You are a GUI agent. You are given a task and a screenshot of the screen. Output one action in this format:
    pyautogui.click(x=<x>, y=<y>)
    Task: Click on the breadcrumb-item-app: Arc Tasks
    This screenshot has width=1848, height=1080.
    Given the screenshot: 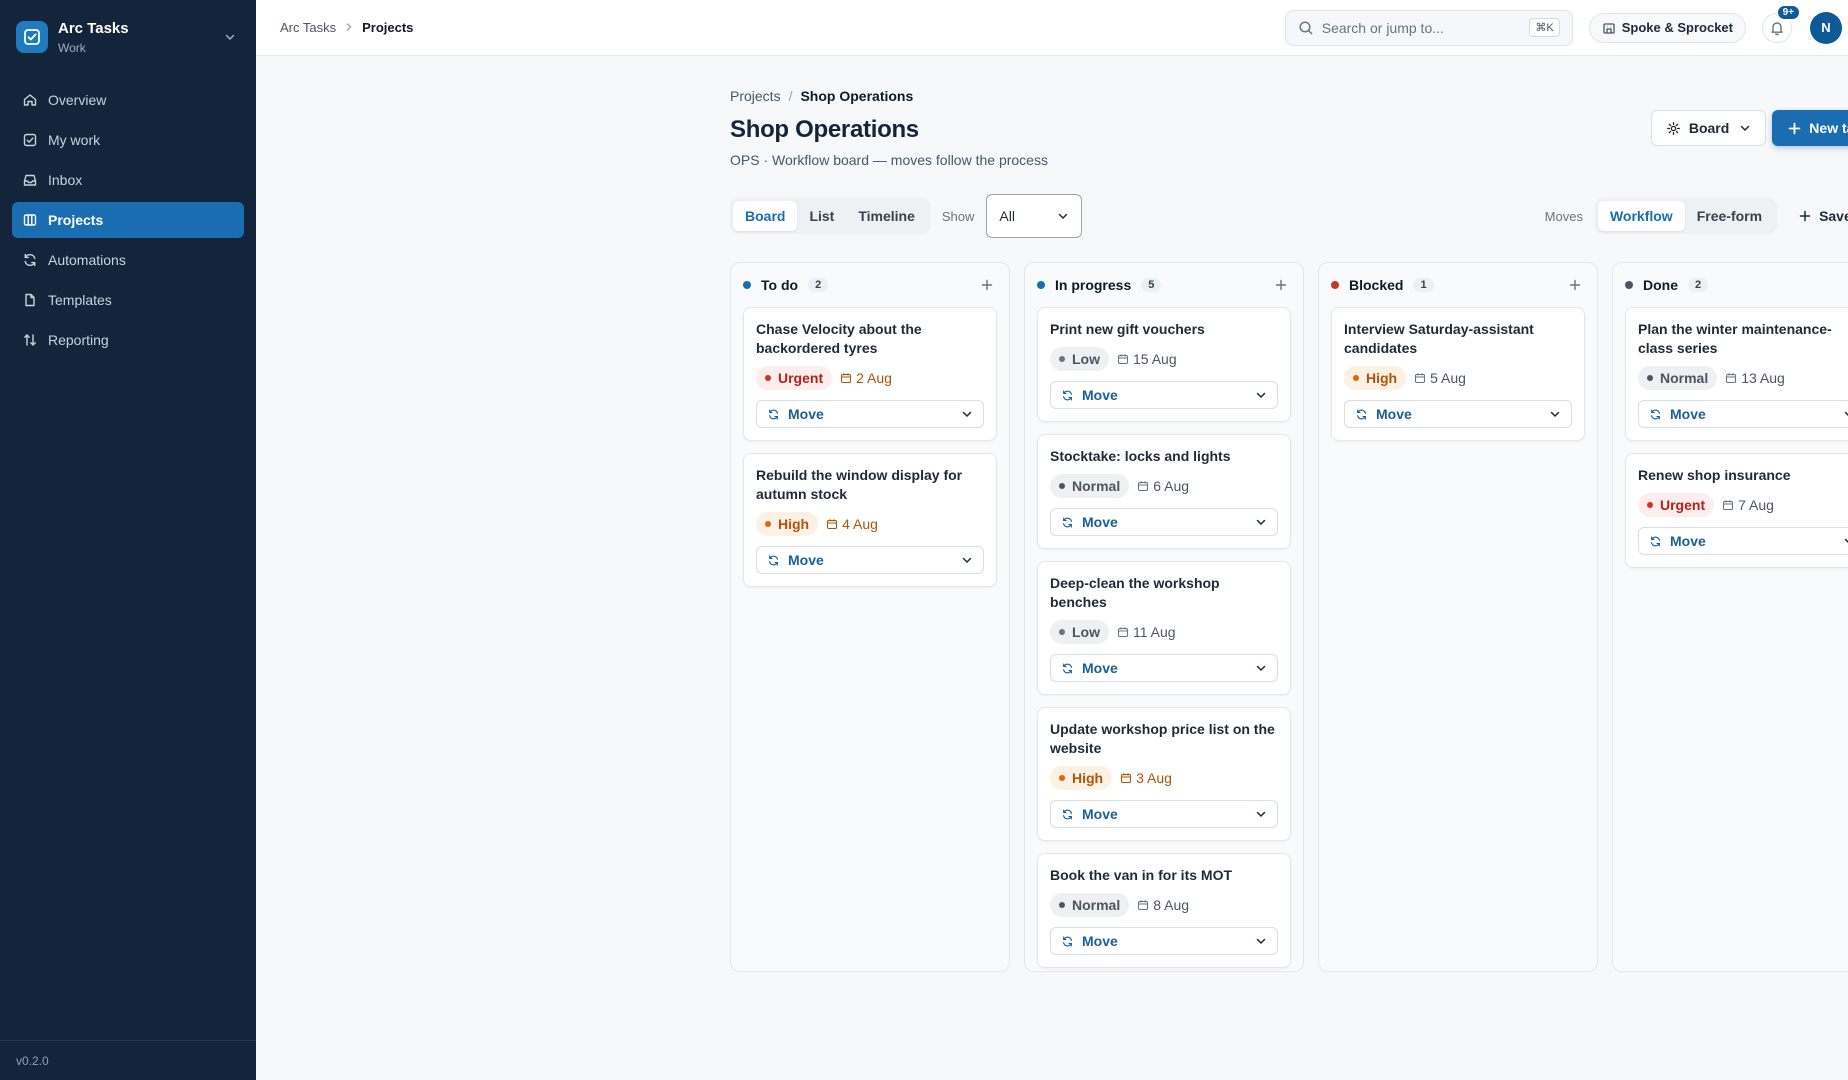 What is the action you would take?
    pyautogui.click(x=308, y=27)
    